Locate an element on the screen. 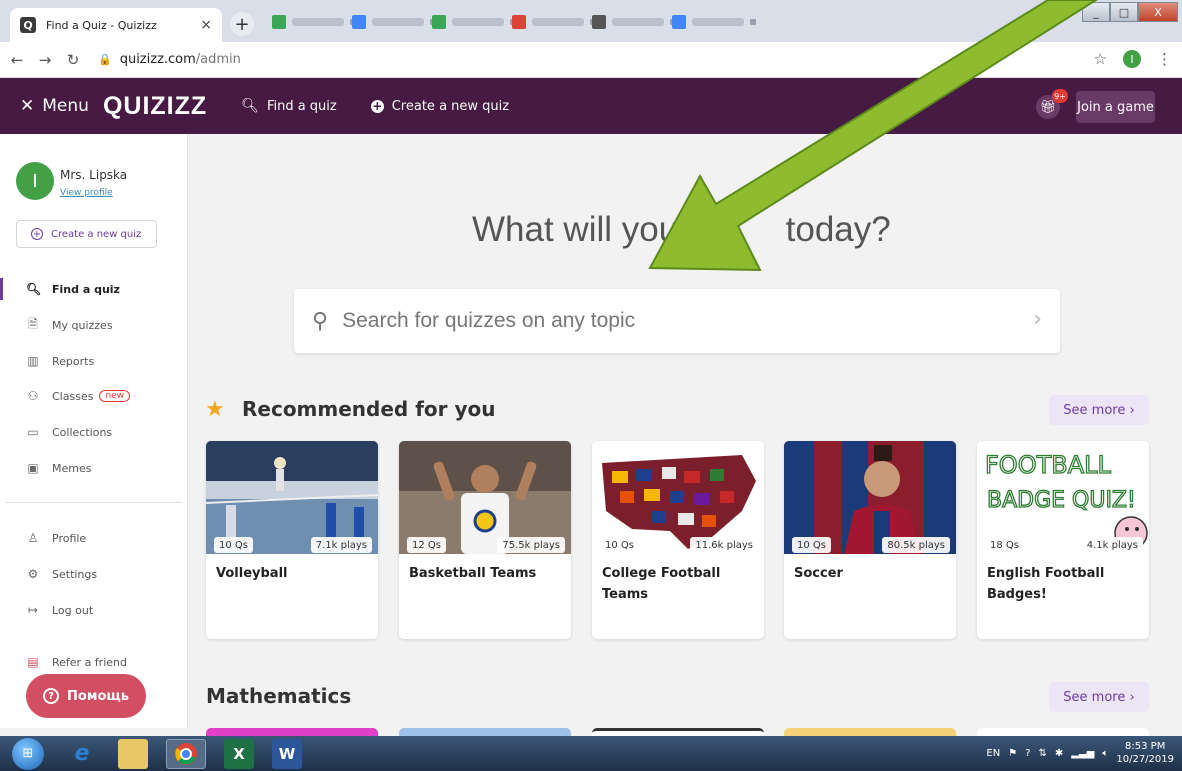 This screenshot has width=1182, height=771. browser-profile-avatar: I is located at coordinates (1132, 59).